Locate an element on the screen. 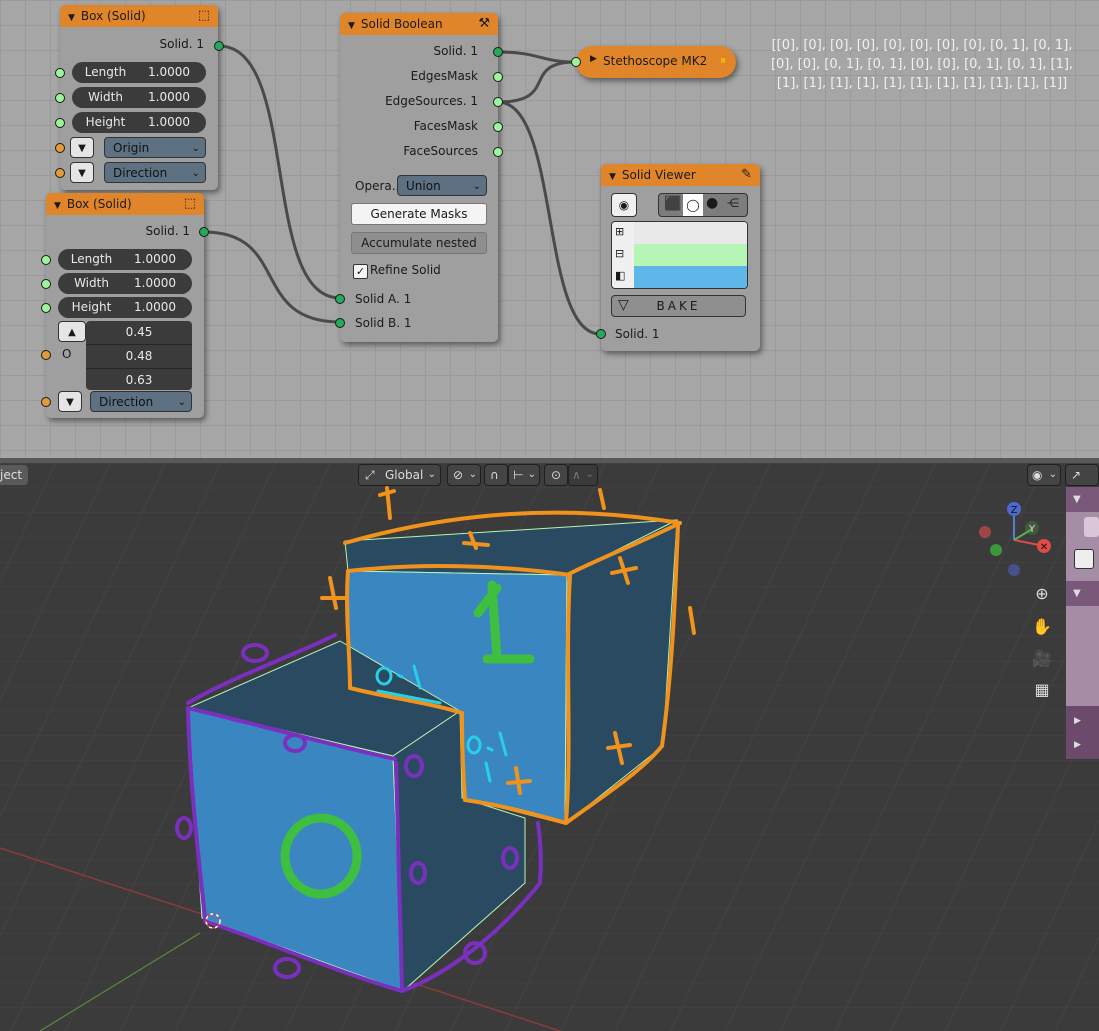 Image resolution: width=1099 pixels, height=1031 pixels. snap-toggle: ∩ is located at coordinates (496, 475).